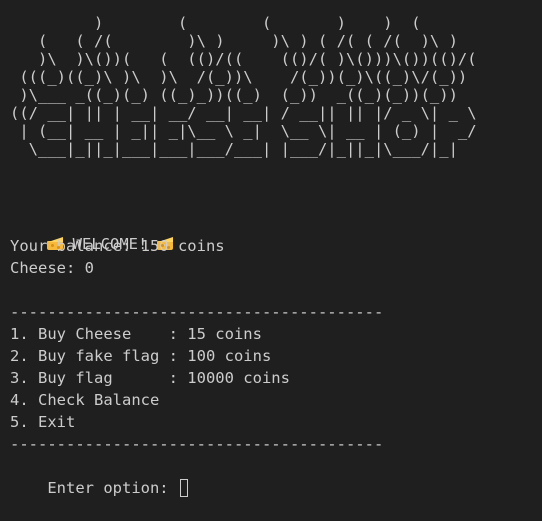 This screenshot has height=521, width=542. Describe the element at coordinates (43, 422) in the screenshot. I see `menu-item-exit: 5. Exit` at that location.